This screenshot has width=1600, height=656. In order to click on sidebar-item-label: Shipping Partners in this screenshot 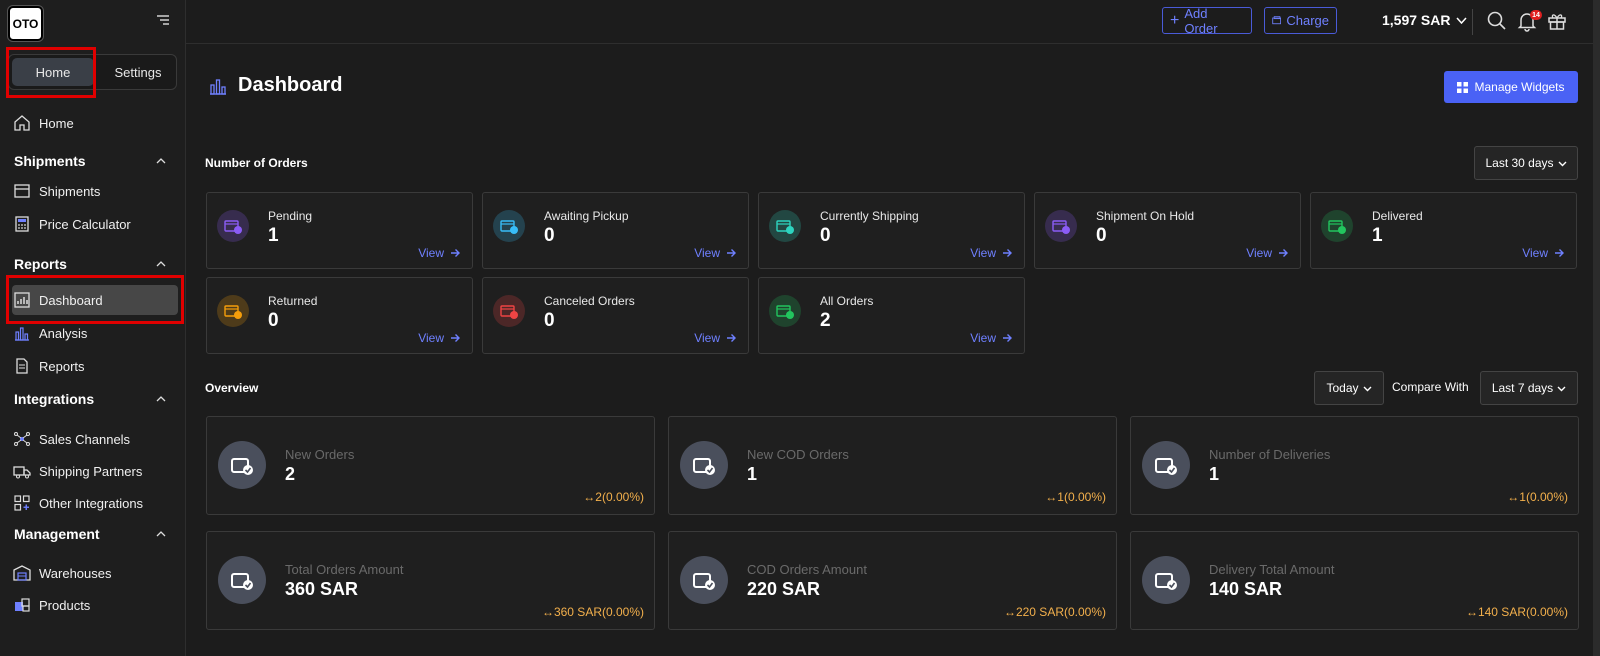, I will do `click(91, 471)`.